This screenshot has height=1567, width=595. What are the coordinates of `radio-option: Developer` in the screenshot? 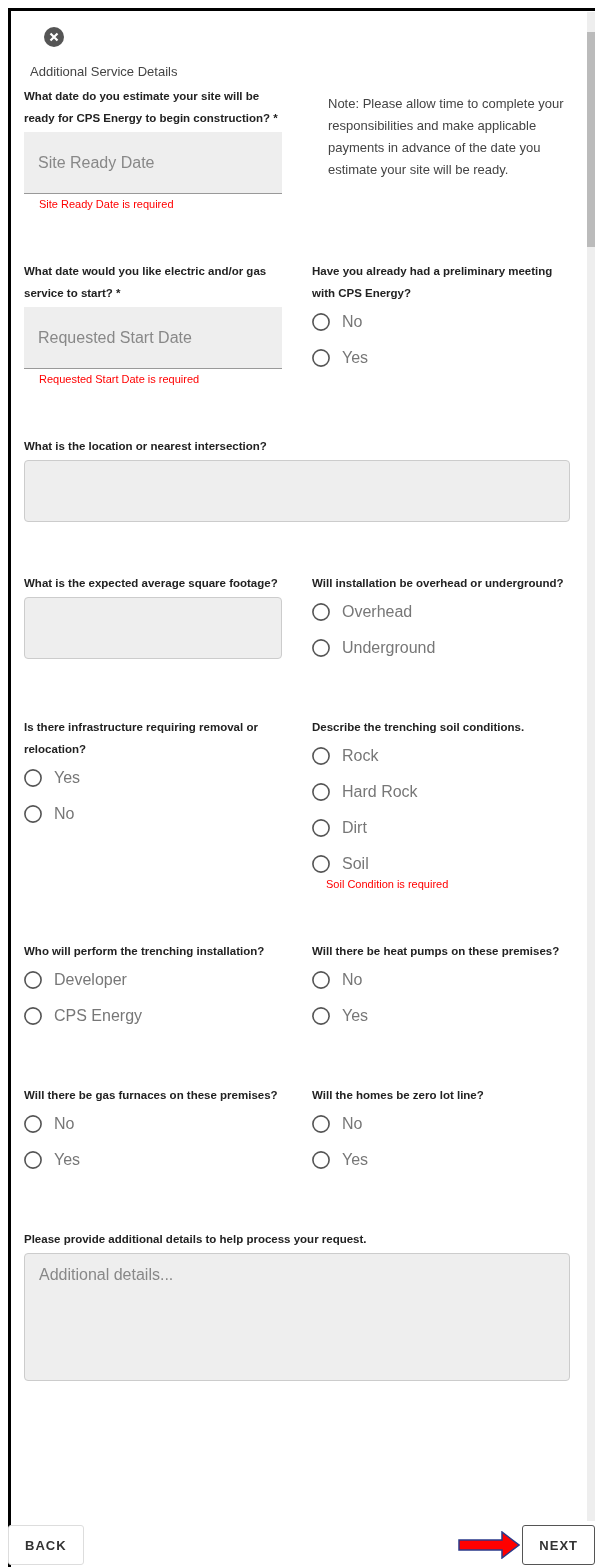 It's located at (153, 980).